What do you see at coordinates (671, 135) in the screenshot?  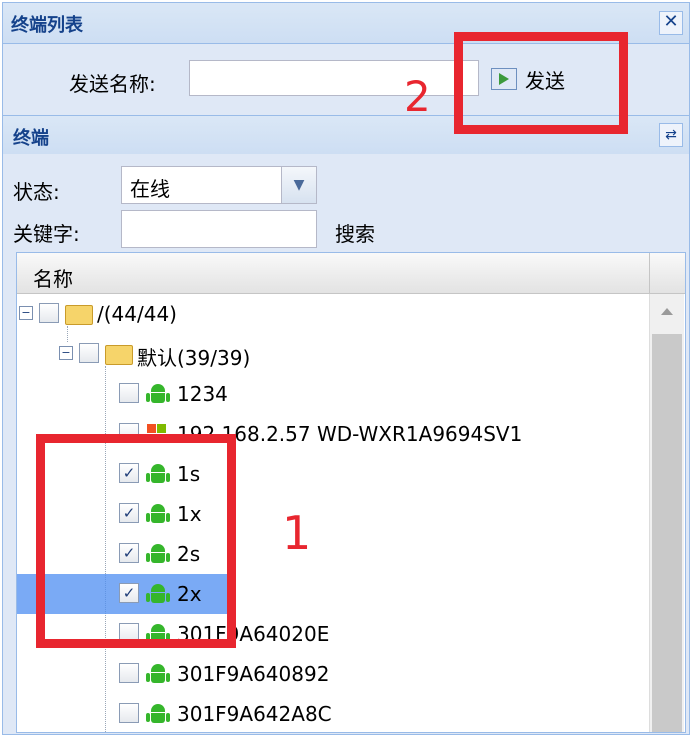 I see `refresh-icon: ⇄` at bounding box center [671, 135].